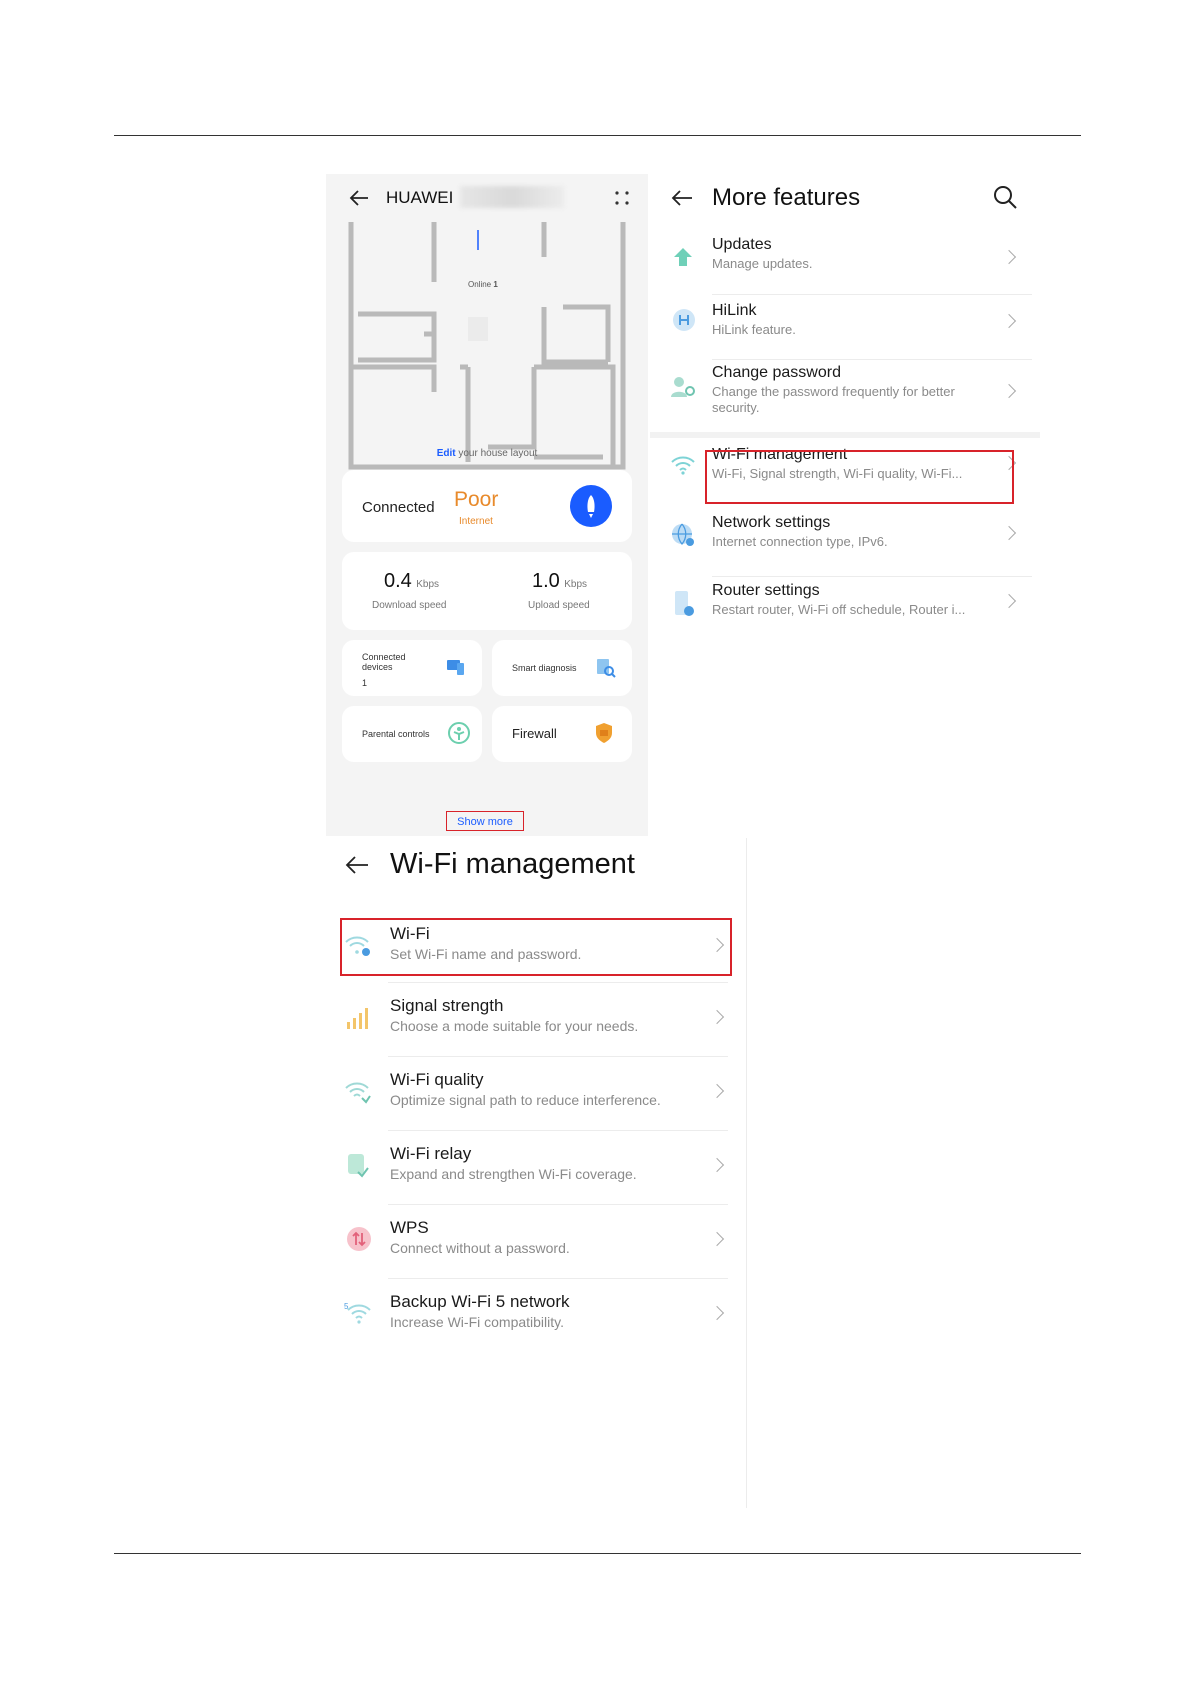 The width and height of the screenshot is (1191, 1684). I want to click on download-speed-label: Download speed, so click(409, 605).